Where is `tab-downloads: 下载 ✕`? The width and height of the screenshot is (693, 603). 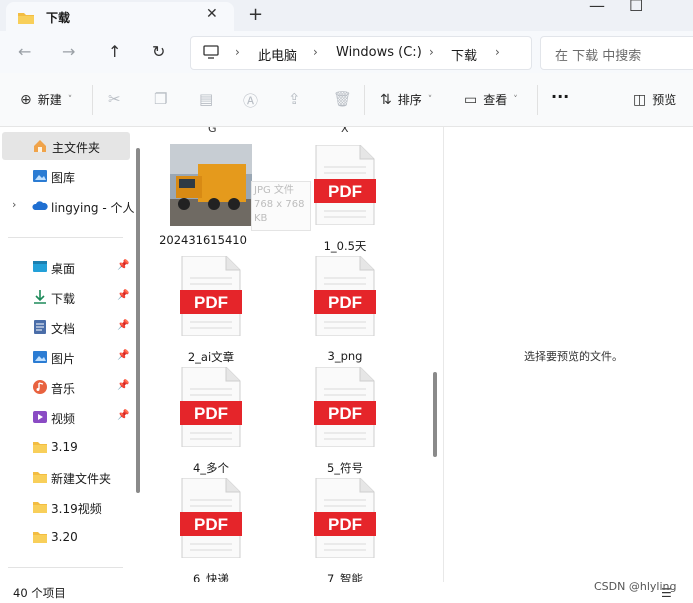
tab-downloads: 下载 ✕ is located at coordinates (120, 16).